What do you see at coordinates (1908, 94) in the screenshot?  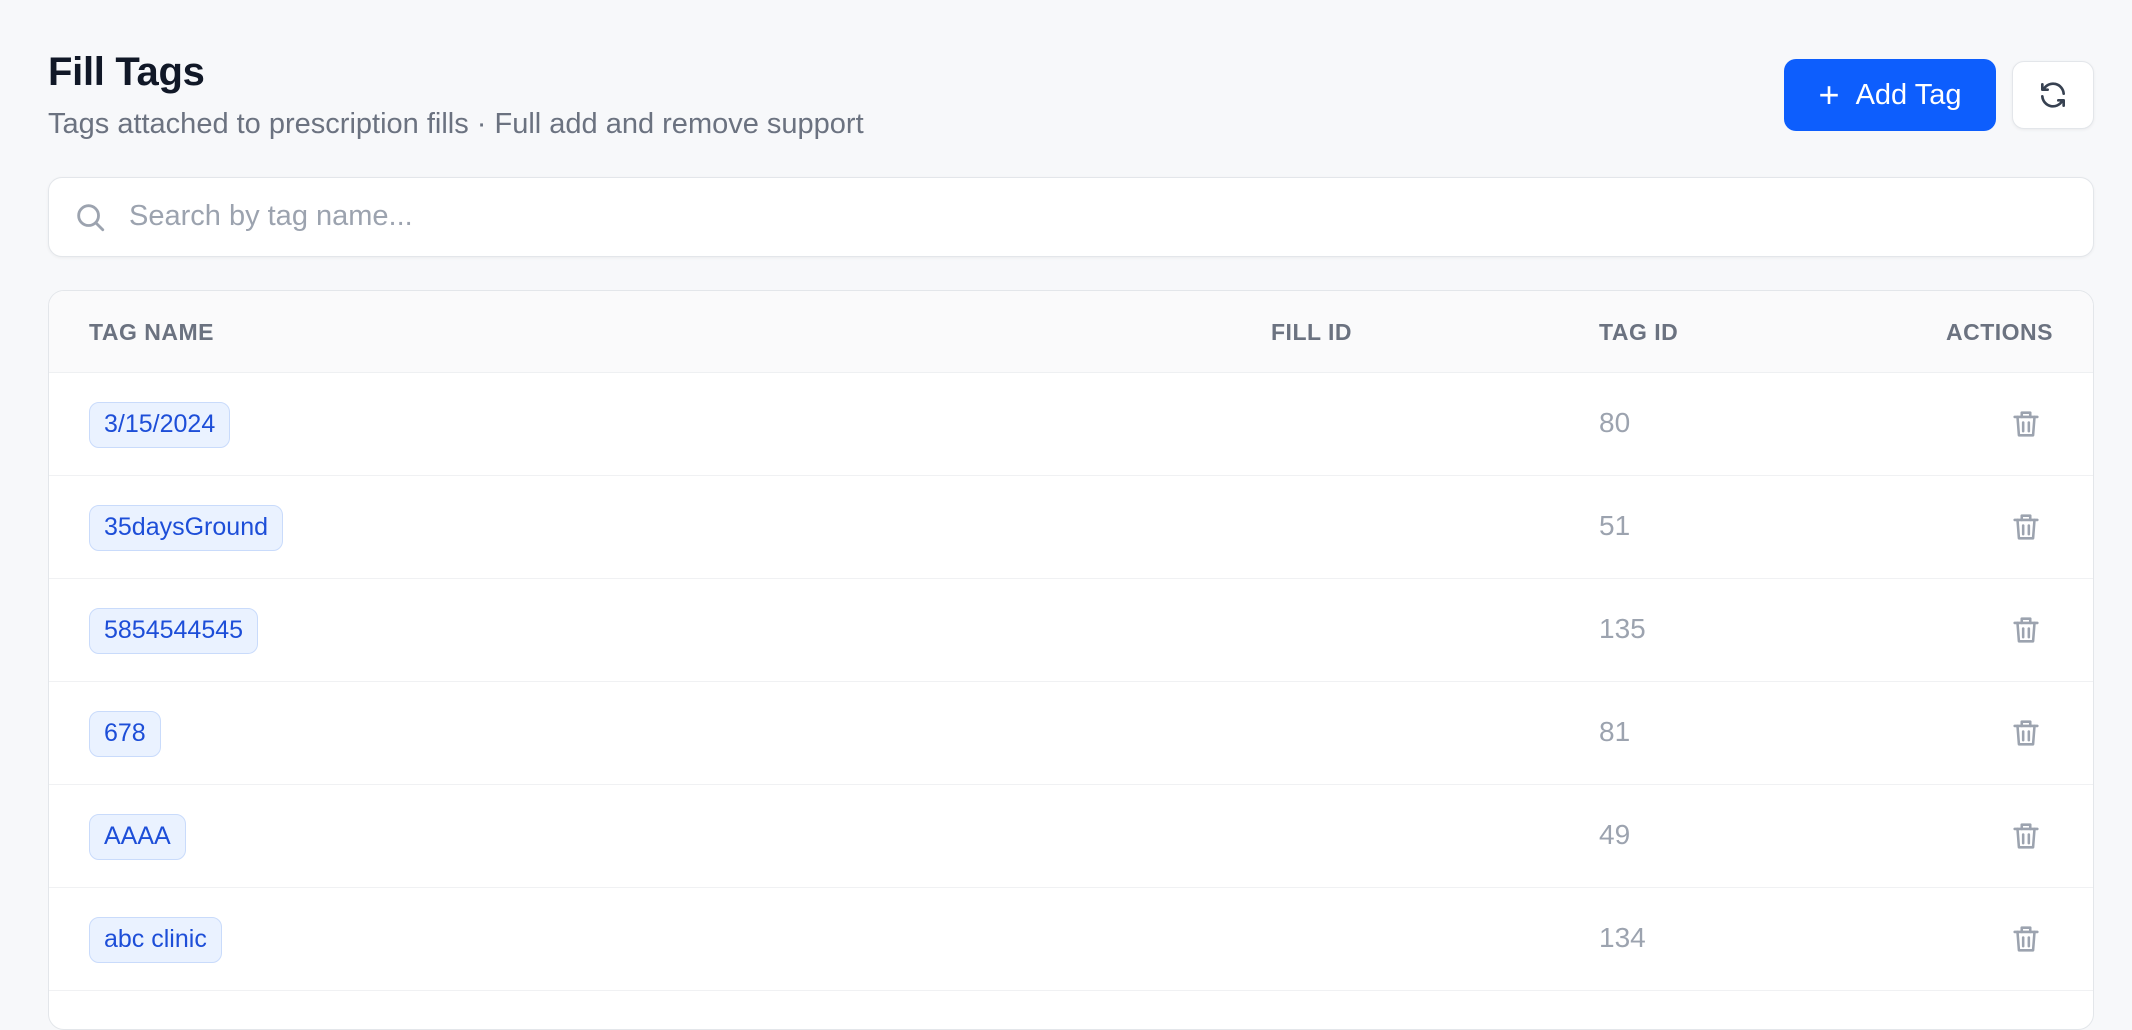 I see `add-tag-button-label: Add Tag` at bounding box center [1908, 94].